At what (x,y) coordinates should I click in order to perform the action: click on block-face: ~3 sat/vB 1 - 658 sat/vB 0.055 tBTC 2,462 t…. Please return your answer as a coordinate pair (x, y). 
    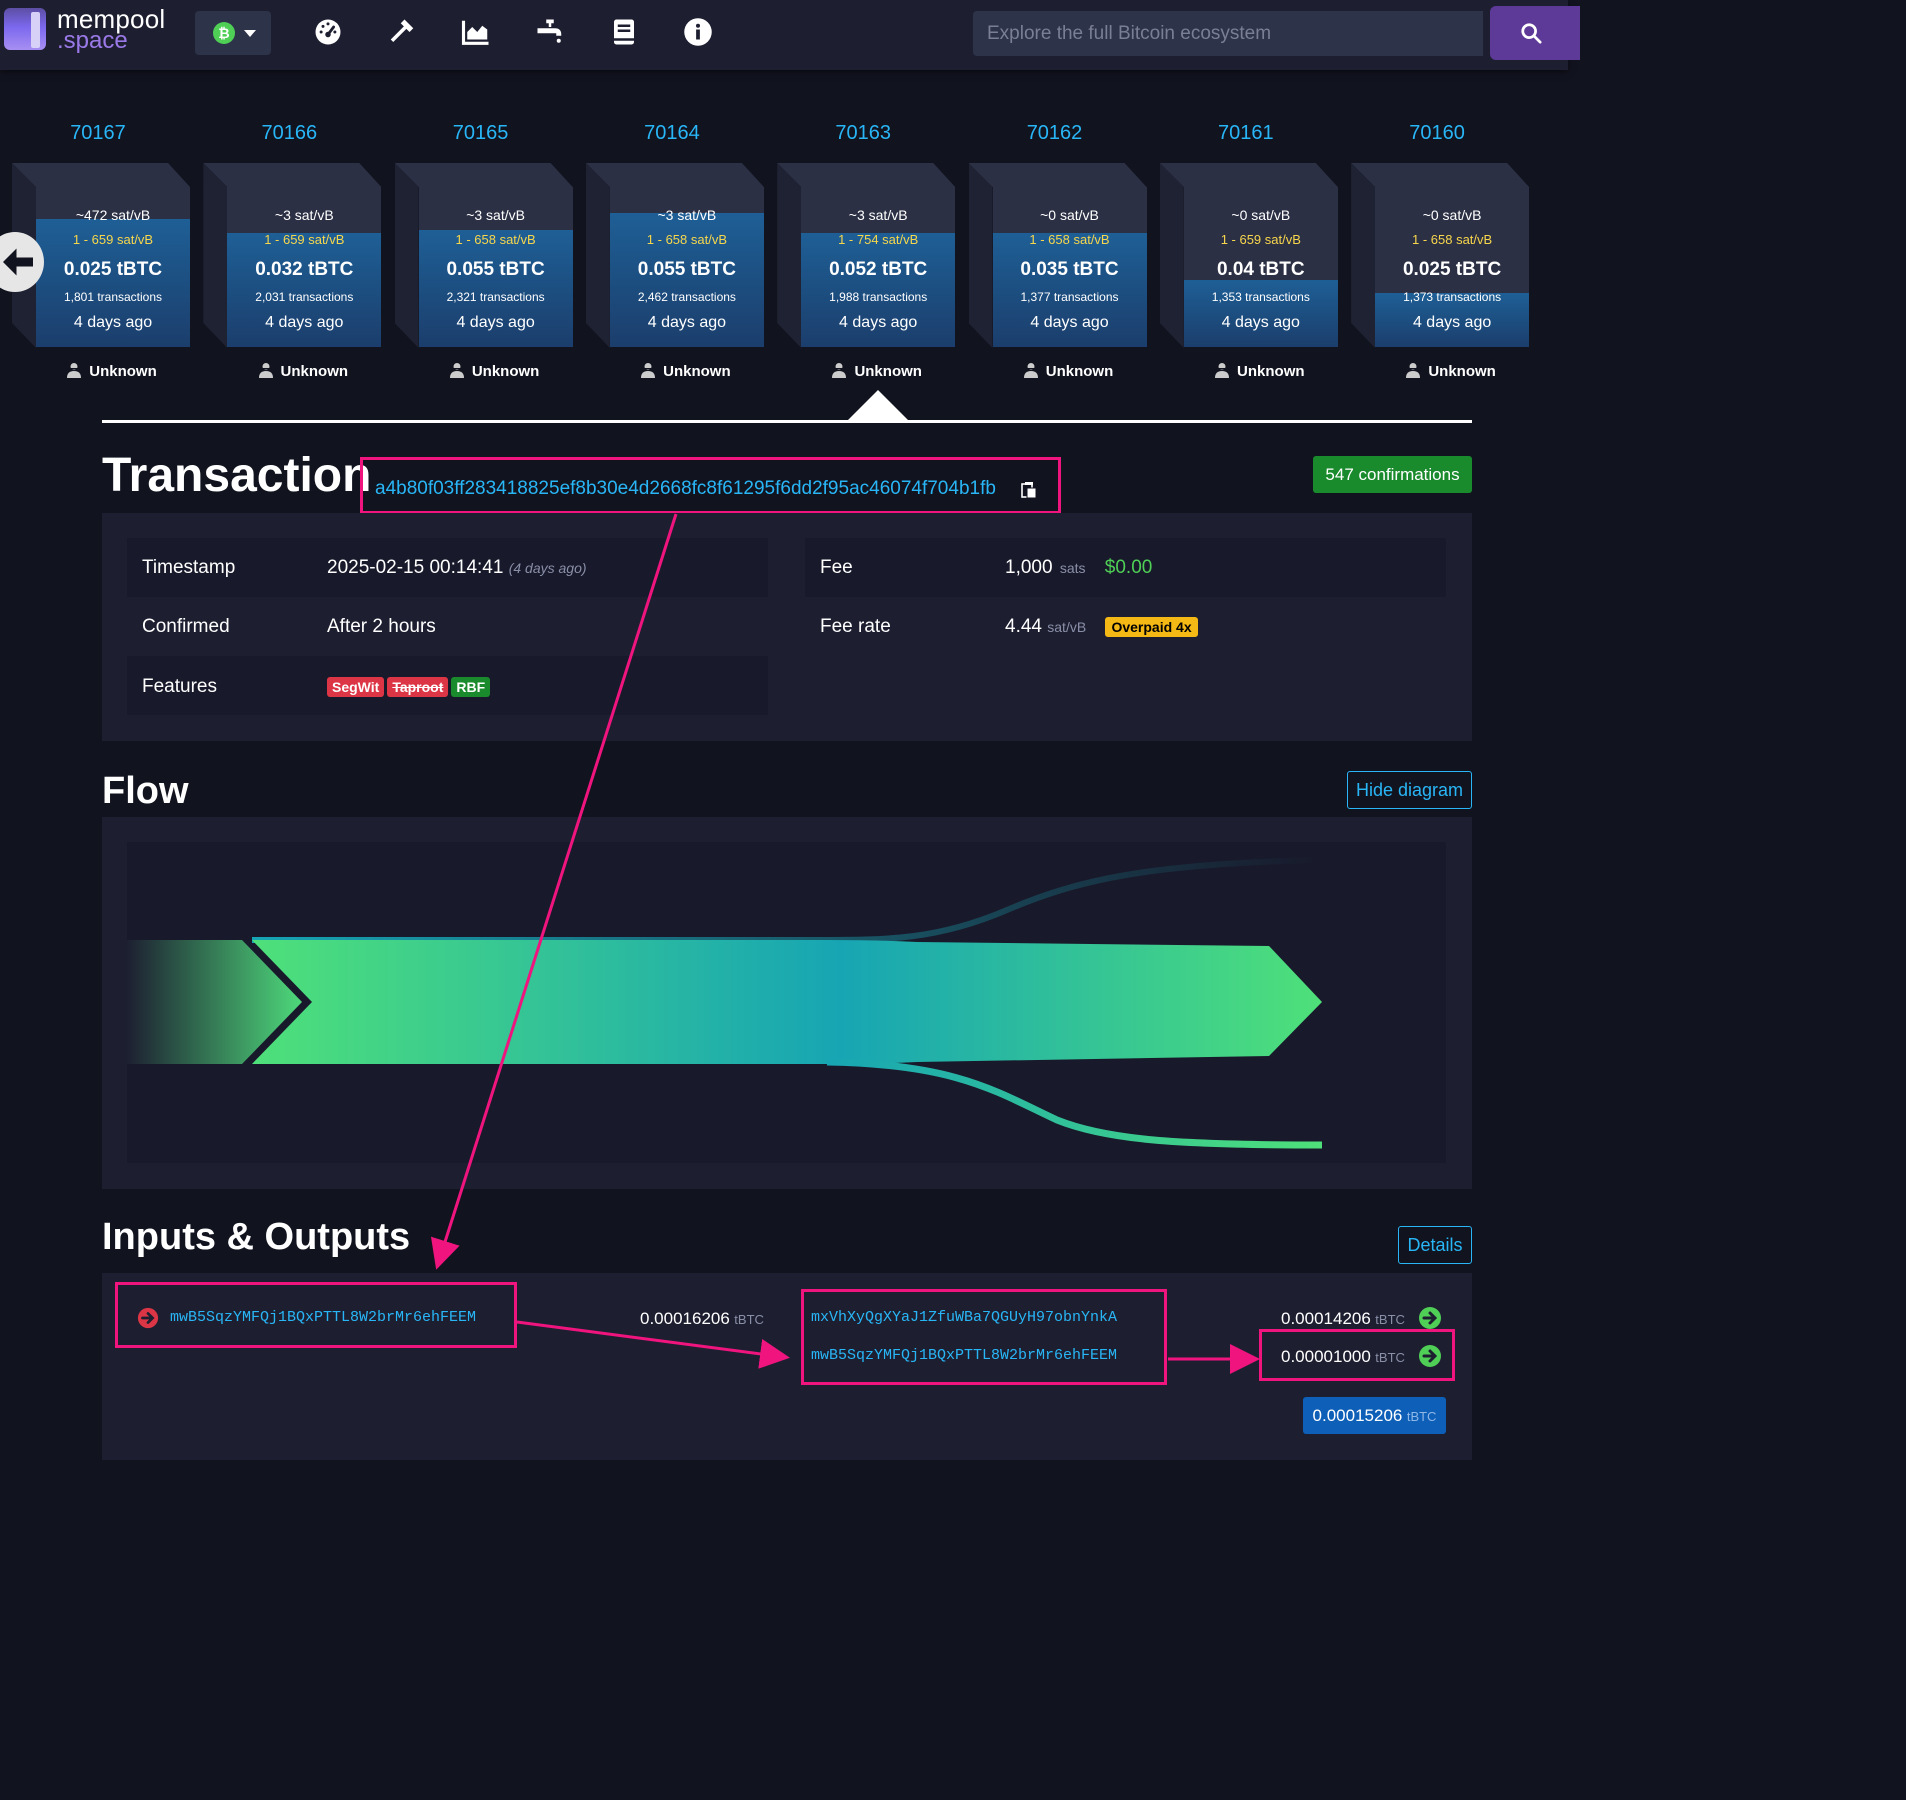
    Looking at the image, I should click on (686, 267).